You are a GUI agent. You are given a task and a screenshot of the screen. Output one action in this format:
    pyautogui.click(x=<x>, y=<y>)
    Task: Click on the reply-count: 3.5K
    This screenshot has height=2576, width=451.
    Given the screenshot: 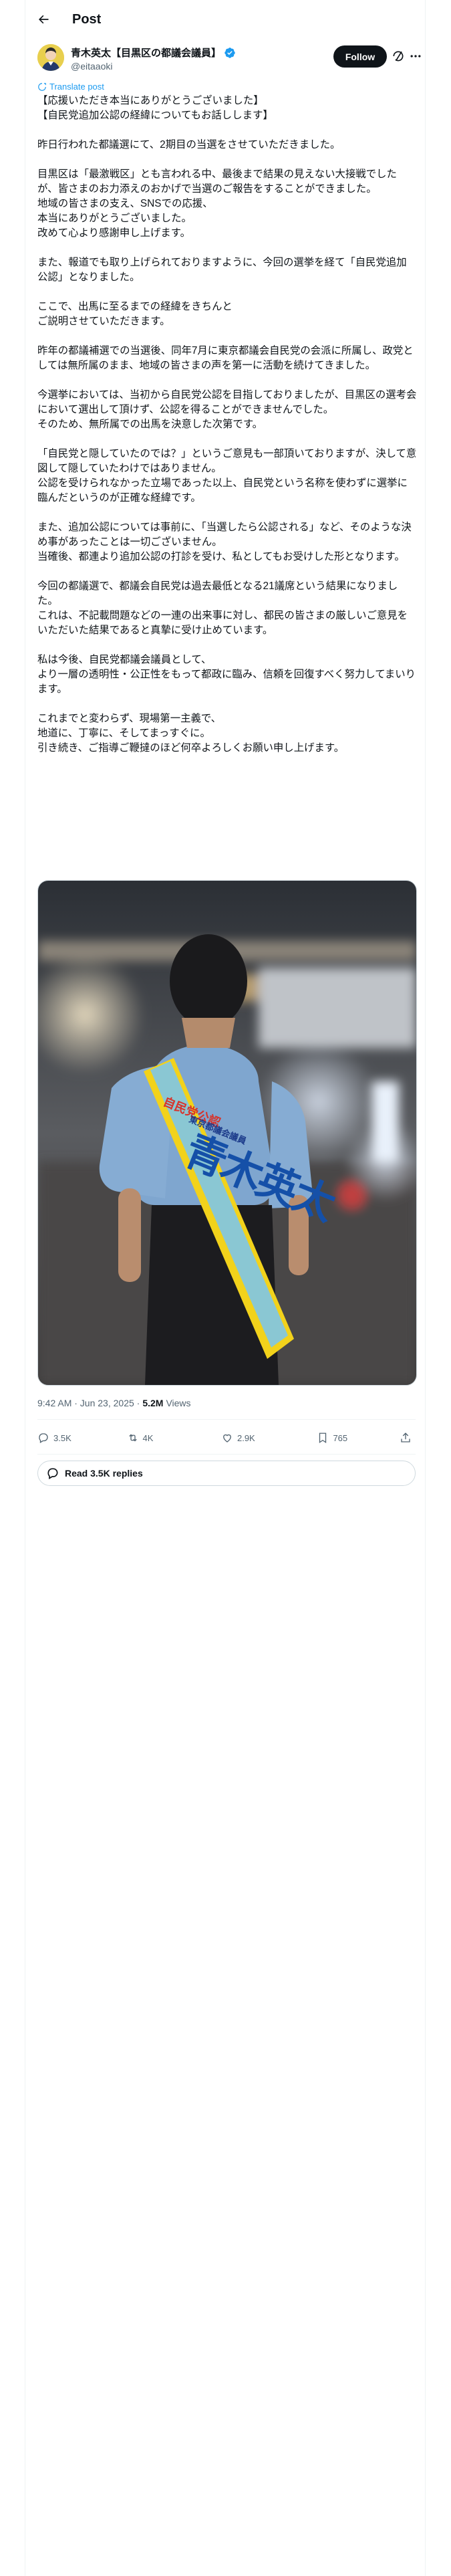 What is the action you would take?
    pyautogui.click(x=62, y=1437)
    